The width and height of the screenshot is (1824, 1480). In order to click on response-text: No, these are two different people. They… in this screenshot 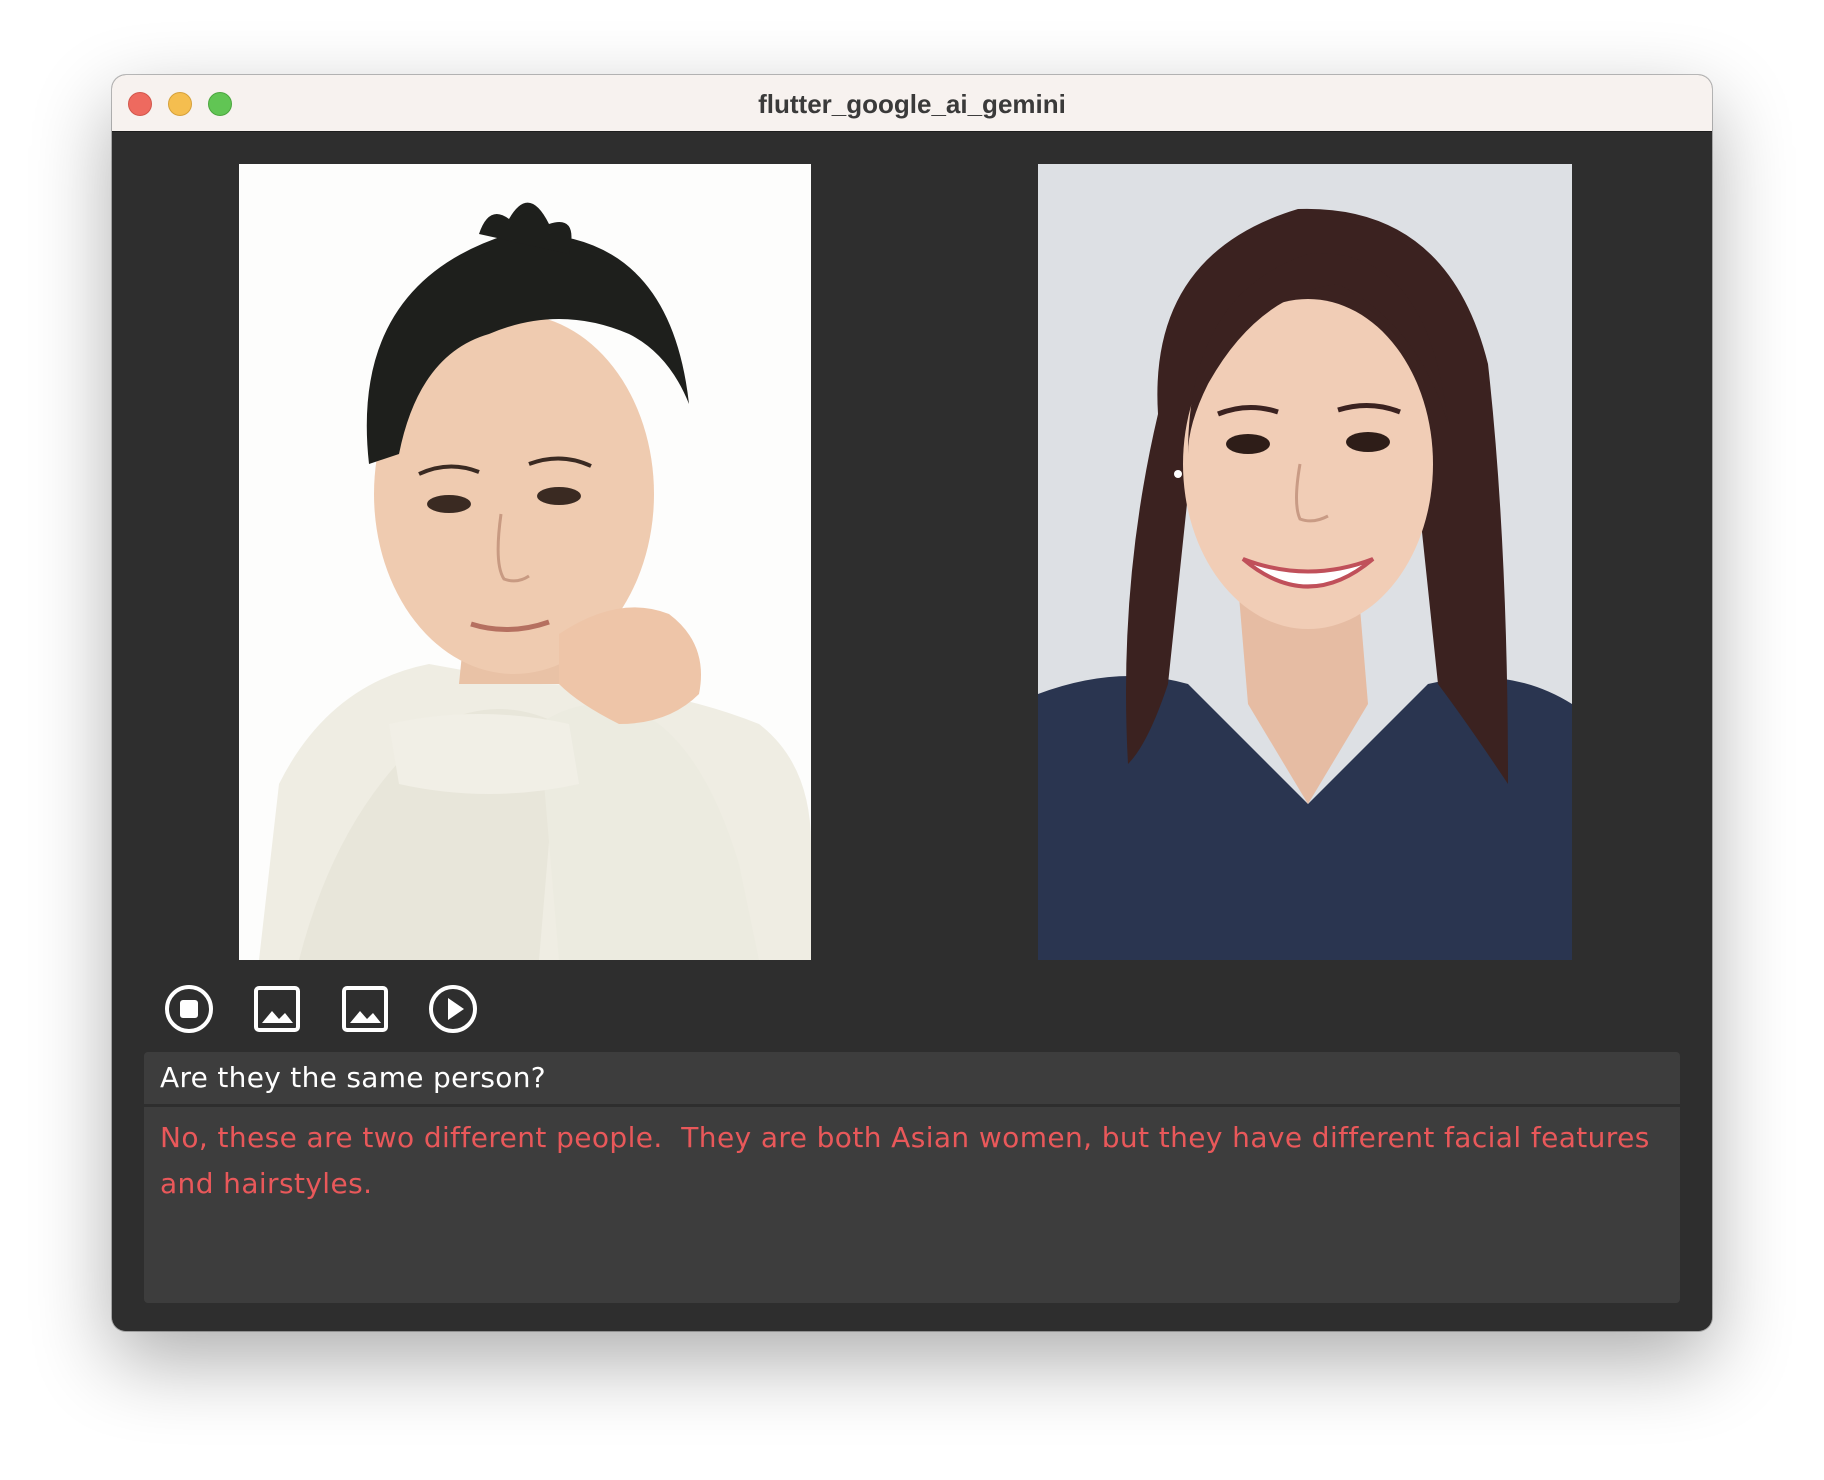, I will do `click(910, 1160)`.